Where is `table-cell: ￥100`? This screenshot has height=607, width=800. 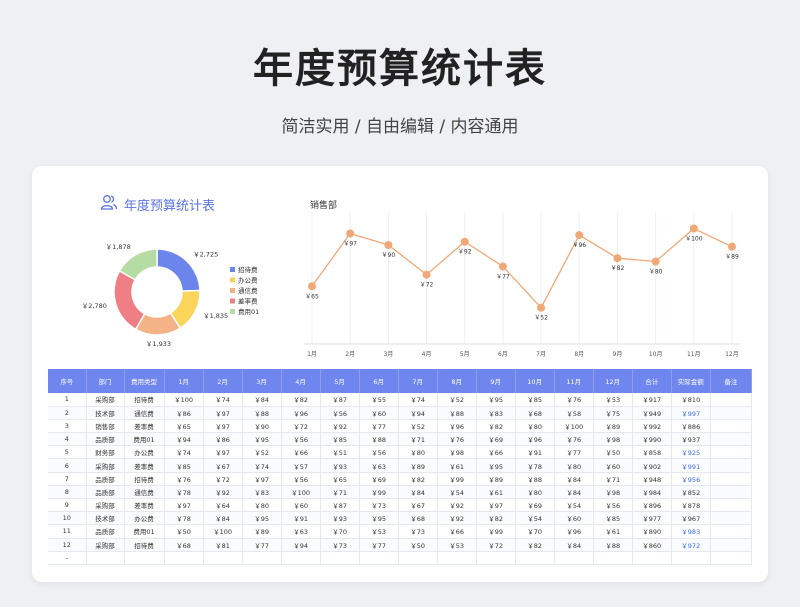
table-cell: ￥100 is located at coordinates (574, 426).